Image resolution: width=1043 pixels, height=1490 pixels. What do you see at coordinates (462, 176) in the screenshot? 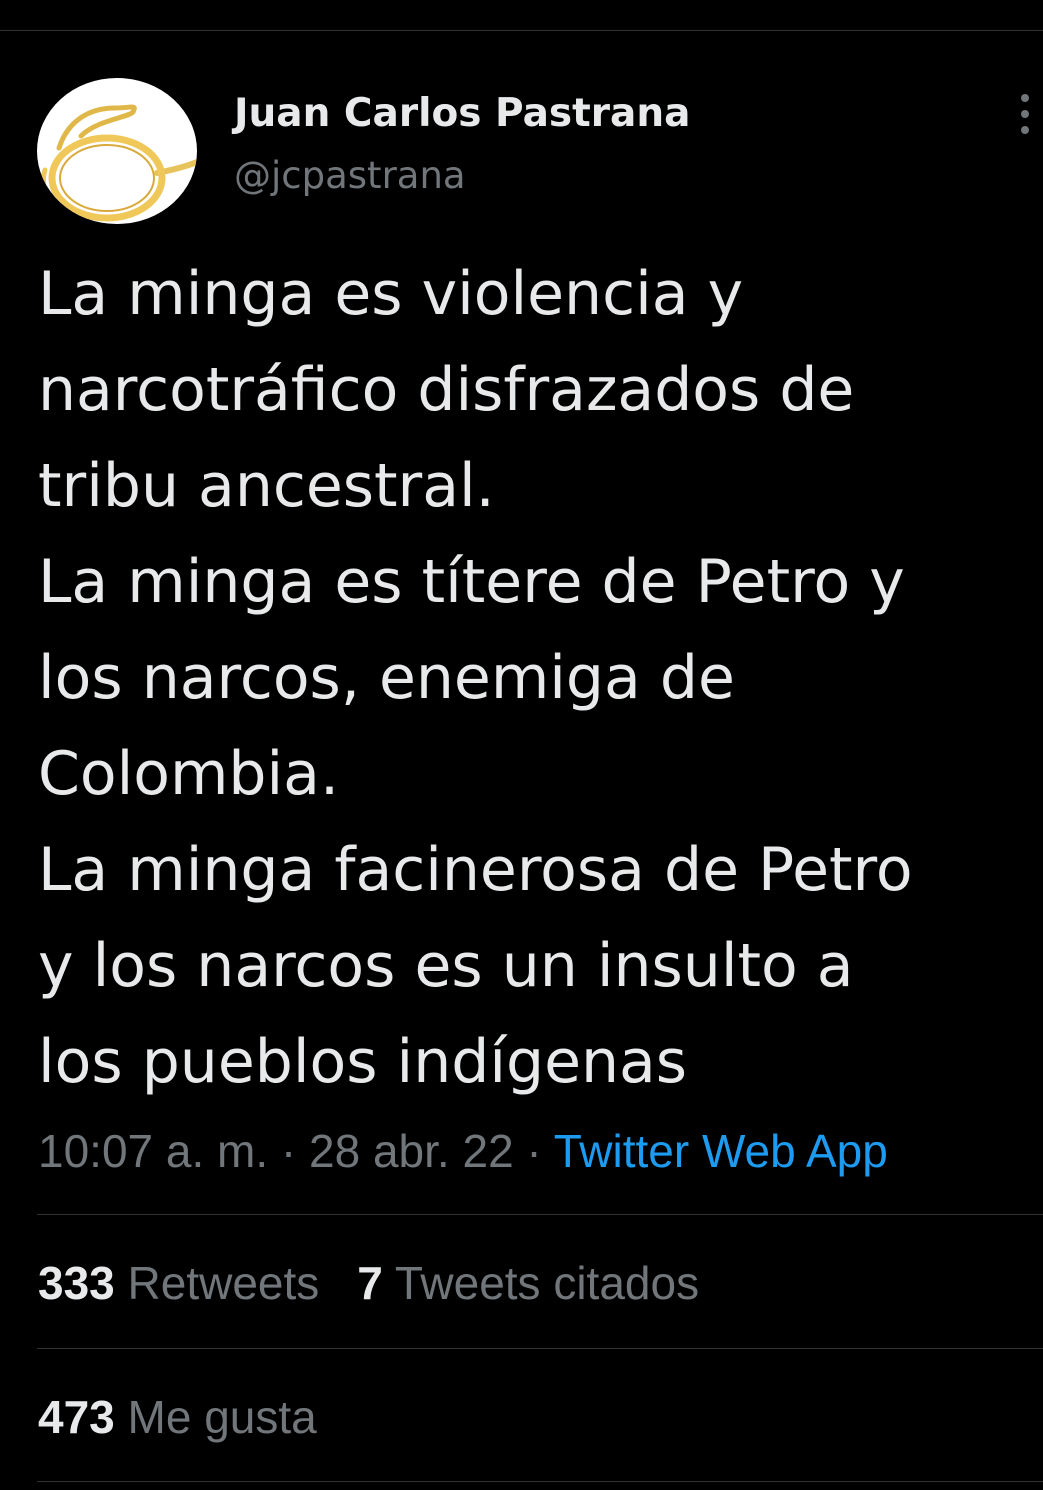
I see `author-handle: @jcpastrana` at bounding box center [462, 176].